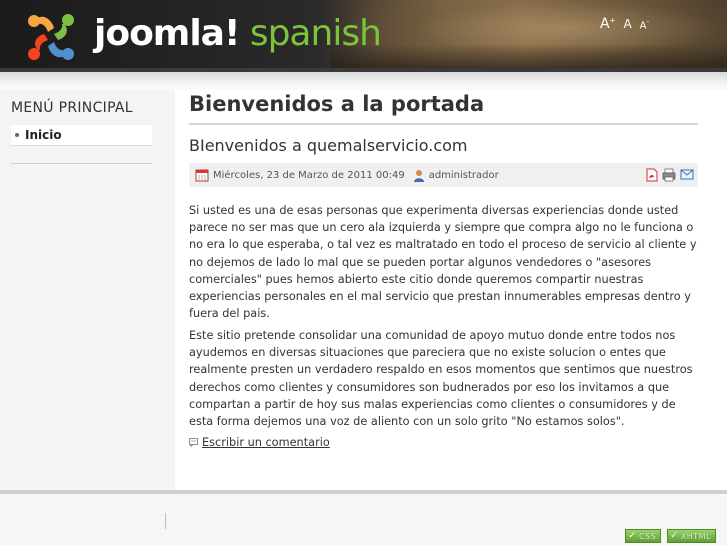  What do you see at coordinates (72, 108) in the screenshot?
I see `sidebar-title: MENÚ PRINCIPAL` at bounding box center [72, 108].